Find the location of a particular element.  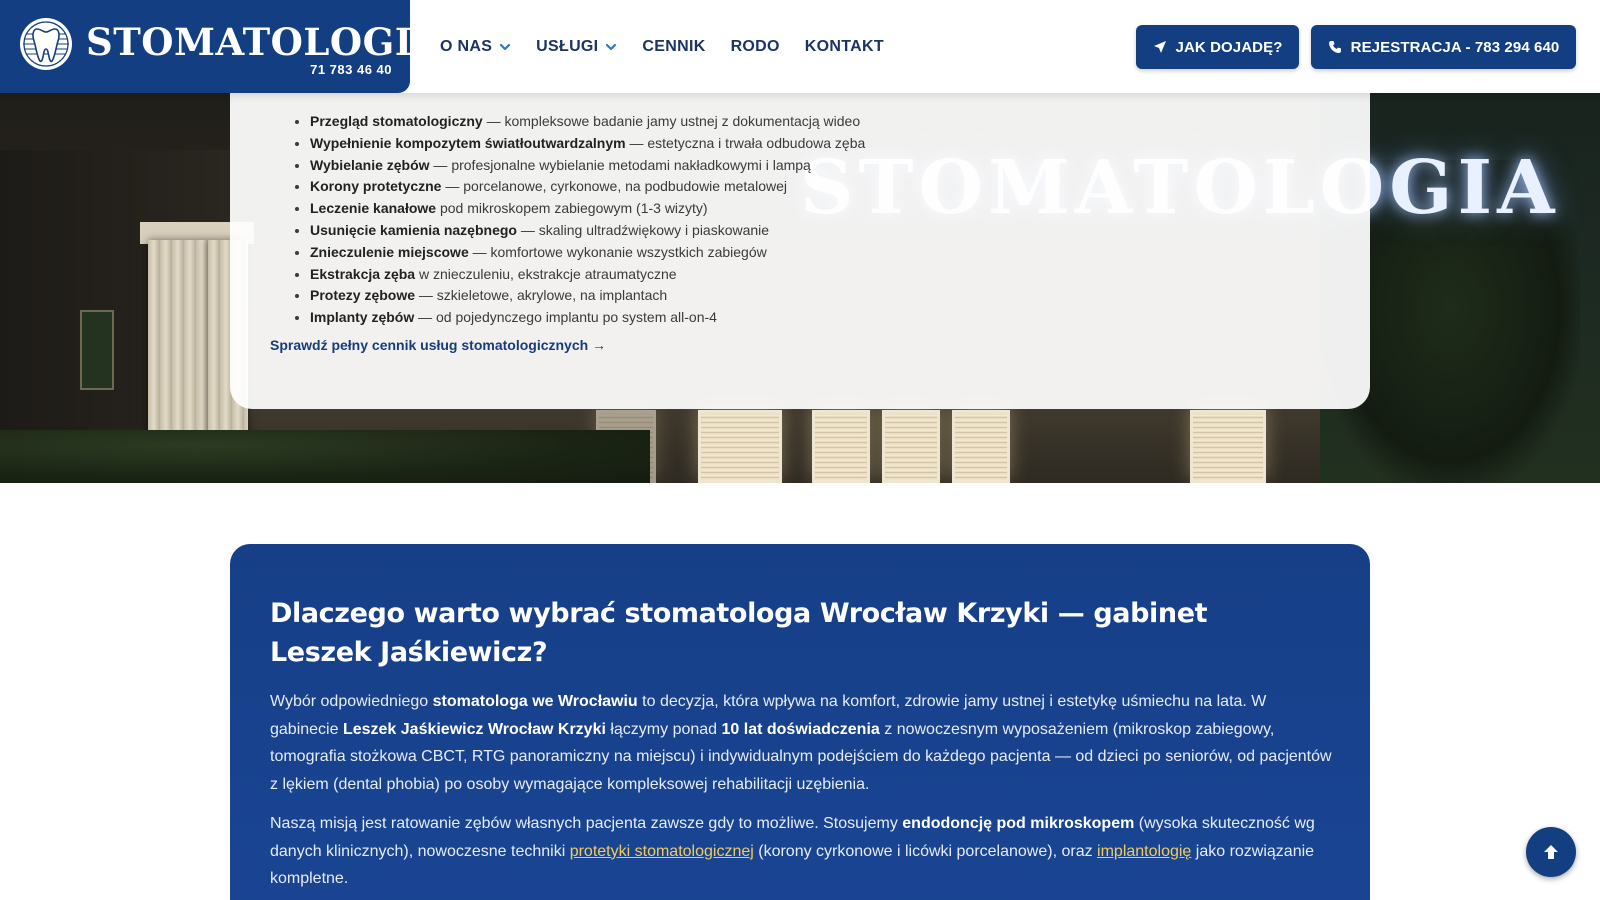

bold-span: stomatologa we Wrocławiu is located at coordinates (535, 701).